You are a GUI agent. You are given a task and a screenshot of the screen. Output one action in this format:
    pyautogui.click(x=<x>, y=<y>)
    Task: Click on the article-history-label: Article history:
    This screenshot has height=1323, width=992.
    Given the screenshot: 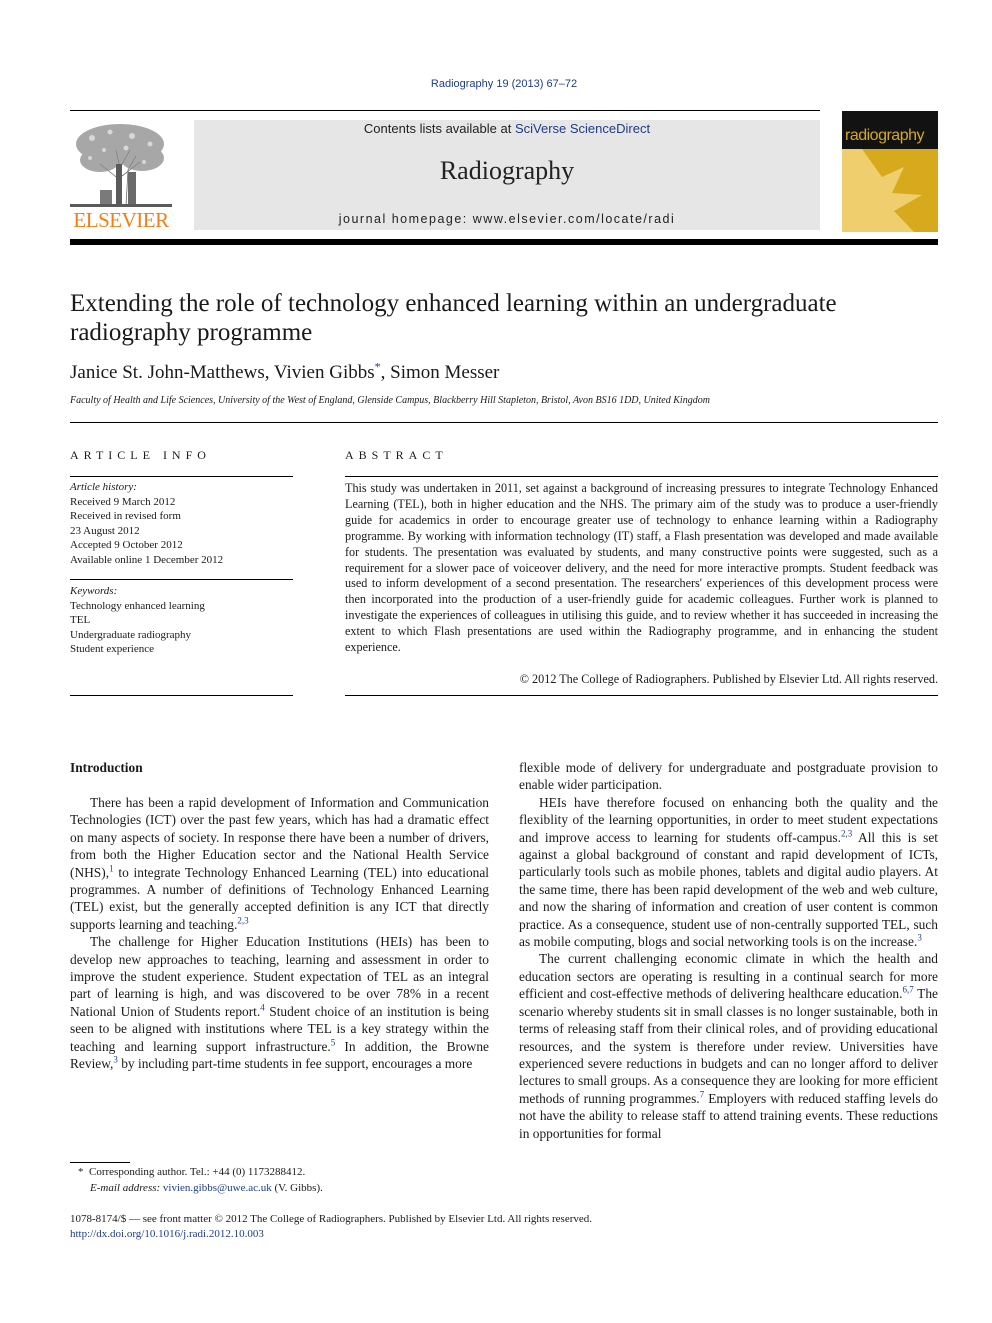 What is the action you would take?
    pyautogui.click(x=103, y=487)
    